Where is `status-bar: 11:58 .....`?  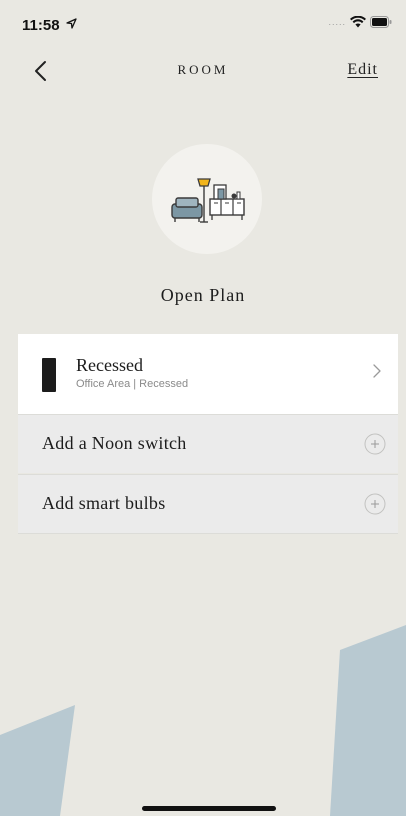 status-bar: 11:58 ..... is located at coordinates (203, 20).